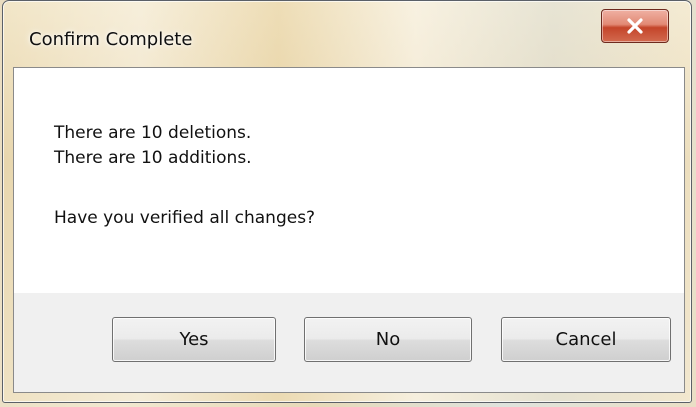 The height and width of the screenshot is (407, 696). Describe the element at coordinates (111, 39) in the screenshot. I see `window-title: Confirm Complete` at that location.